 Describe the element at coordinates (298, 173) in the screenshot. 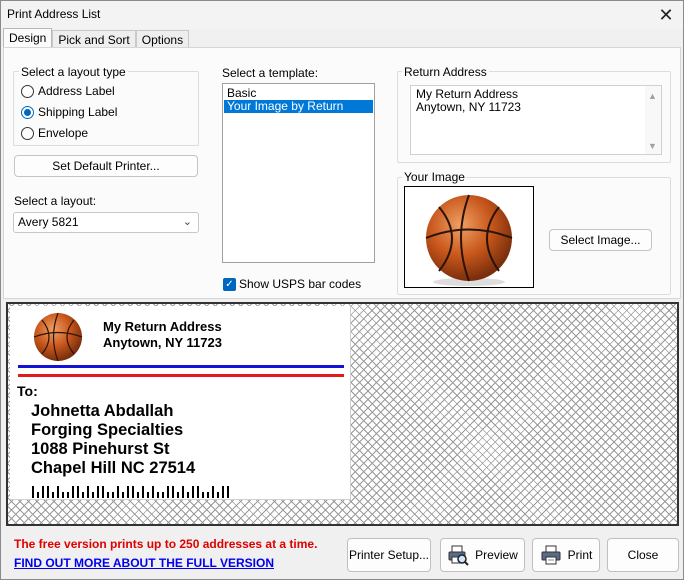

I see `template-listbox: Basic Your Image by Return` at that location.